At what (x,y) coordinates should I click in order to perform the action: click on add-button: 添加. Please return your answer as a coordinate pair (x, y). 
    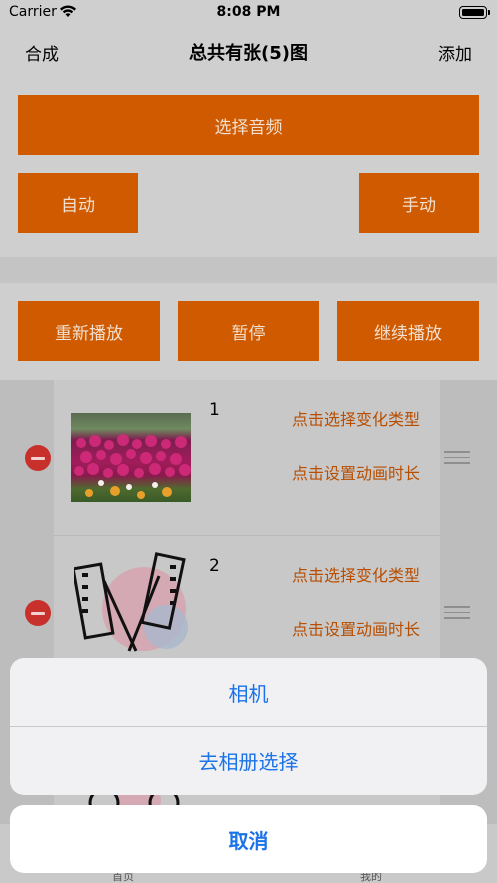
    Looking at the image, I should click on (455, 52).